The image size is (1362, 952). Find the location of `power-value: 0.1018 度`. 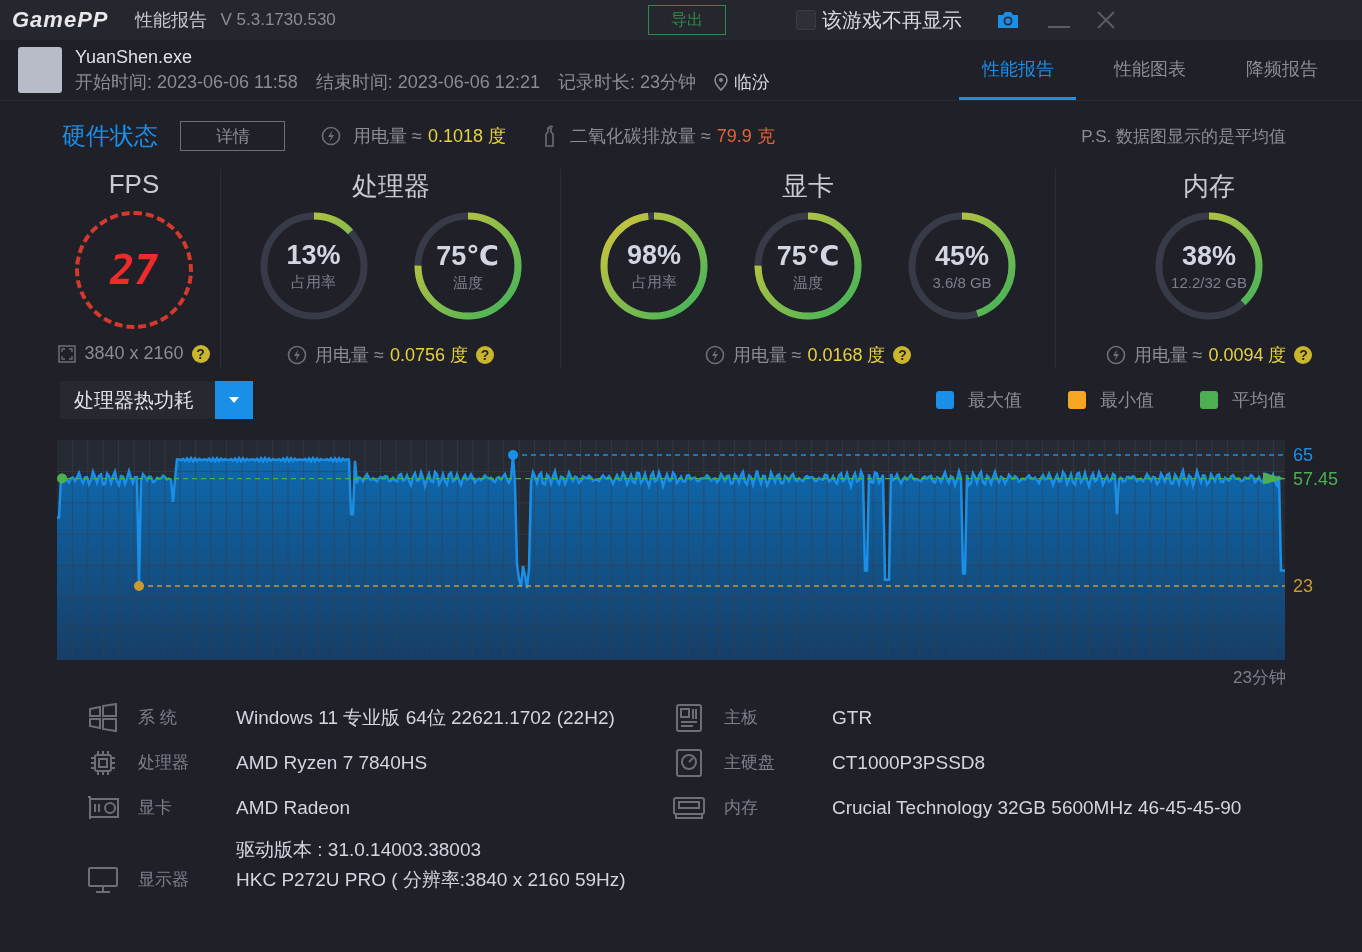

power-value: 0.1018 度 is located at coordinates (466, 136).